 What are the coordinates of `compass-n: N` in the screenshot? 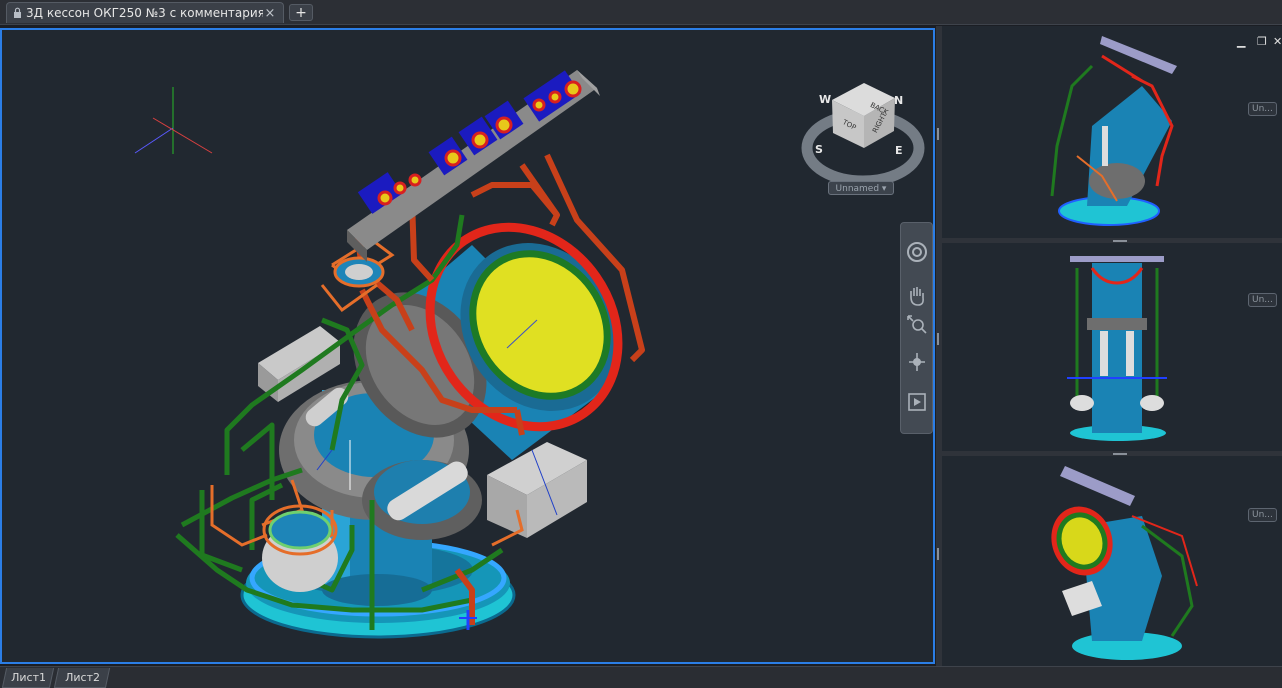 It's located at (898, 100).